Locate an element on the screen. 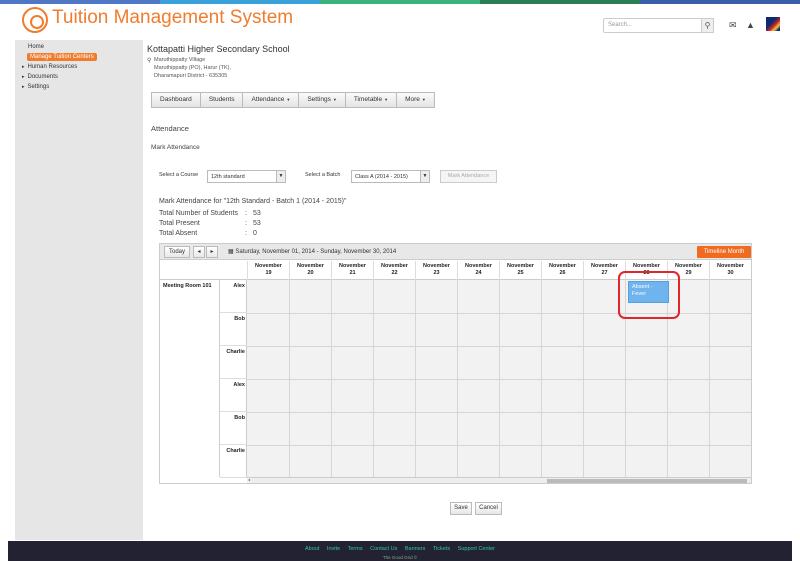 This screenshot has height=561, width=800. next-button: ▸ is located at coordinates (212, 252).